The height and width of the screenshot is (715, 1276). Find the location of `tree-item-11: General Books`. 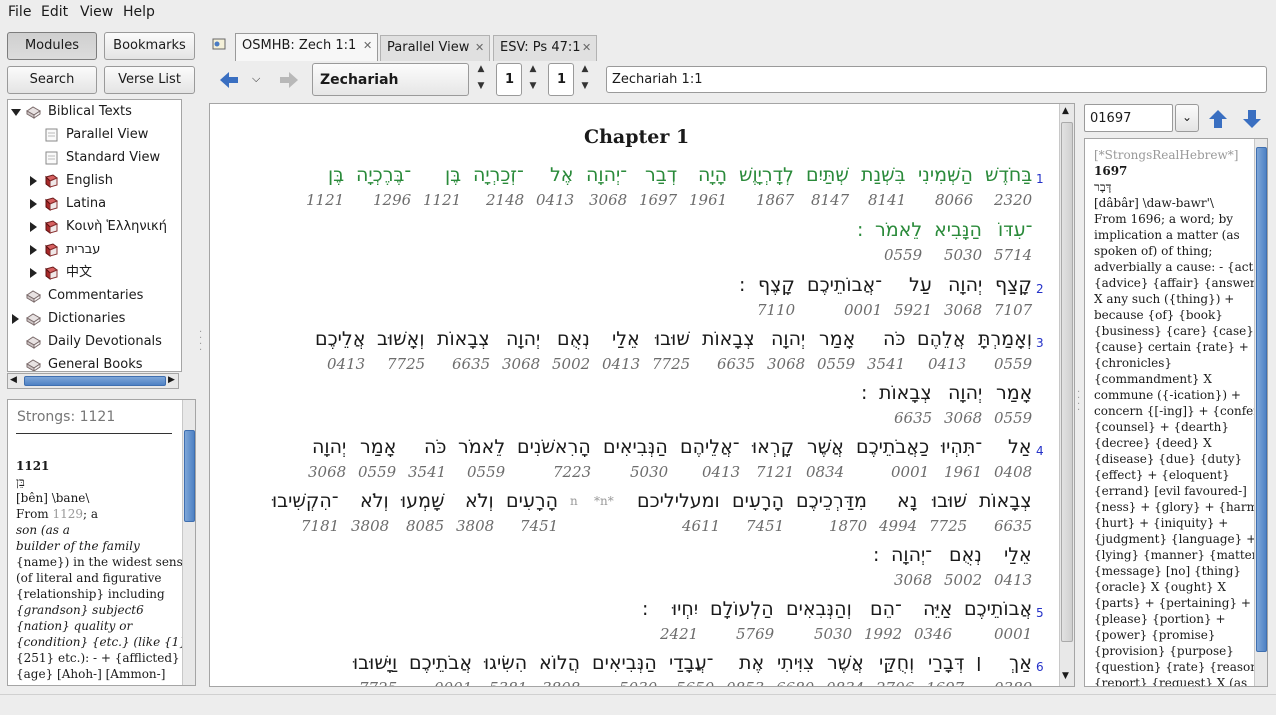

tree-item-11: General Books is located at coordinates (94, 362).